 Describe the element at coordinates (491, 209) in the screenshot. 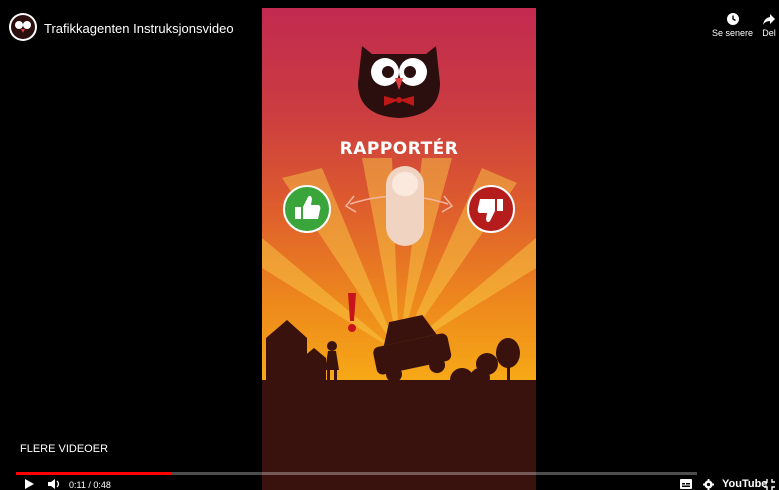

I see `thumbs-down-icon` at that location.